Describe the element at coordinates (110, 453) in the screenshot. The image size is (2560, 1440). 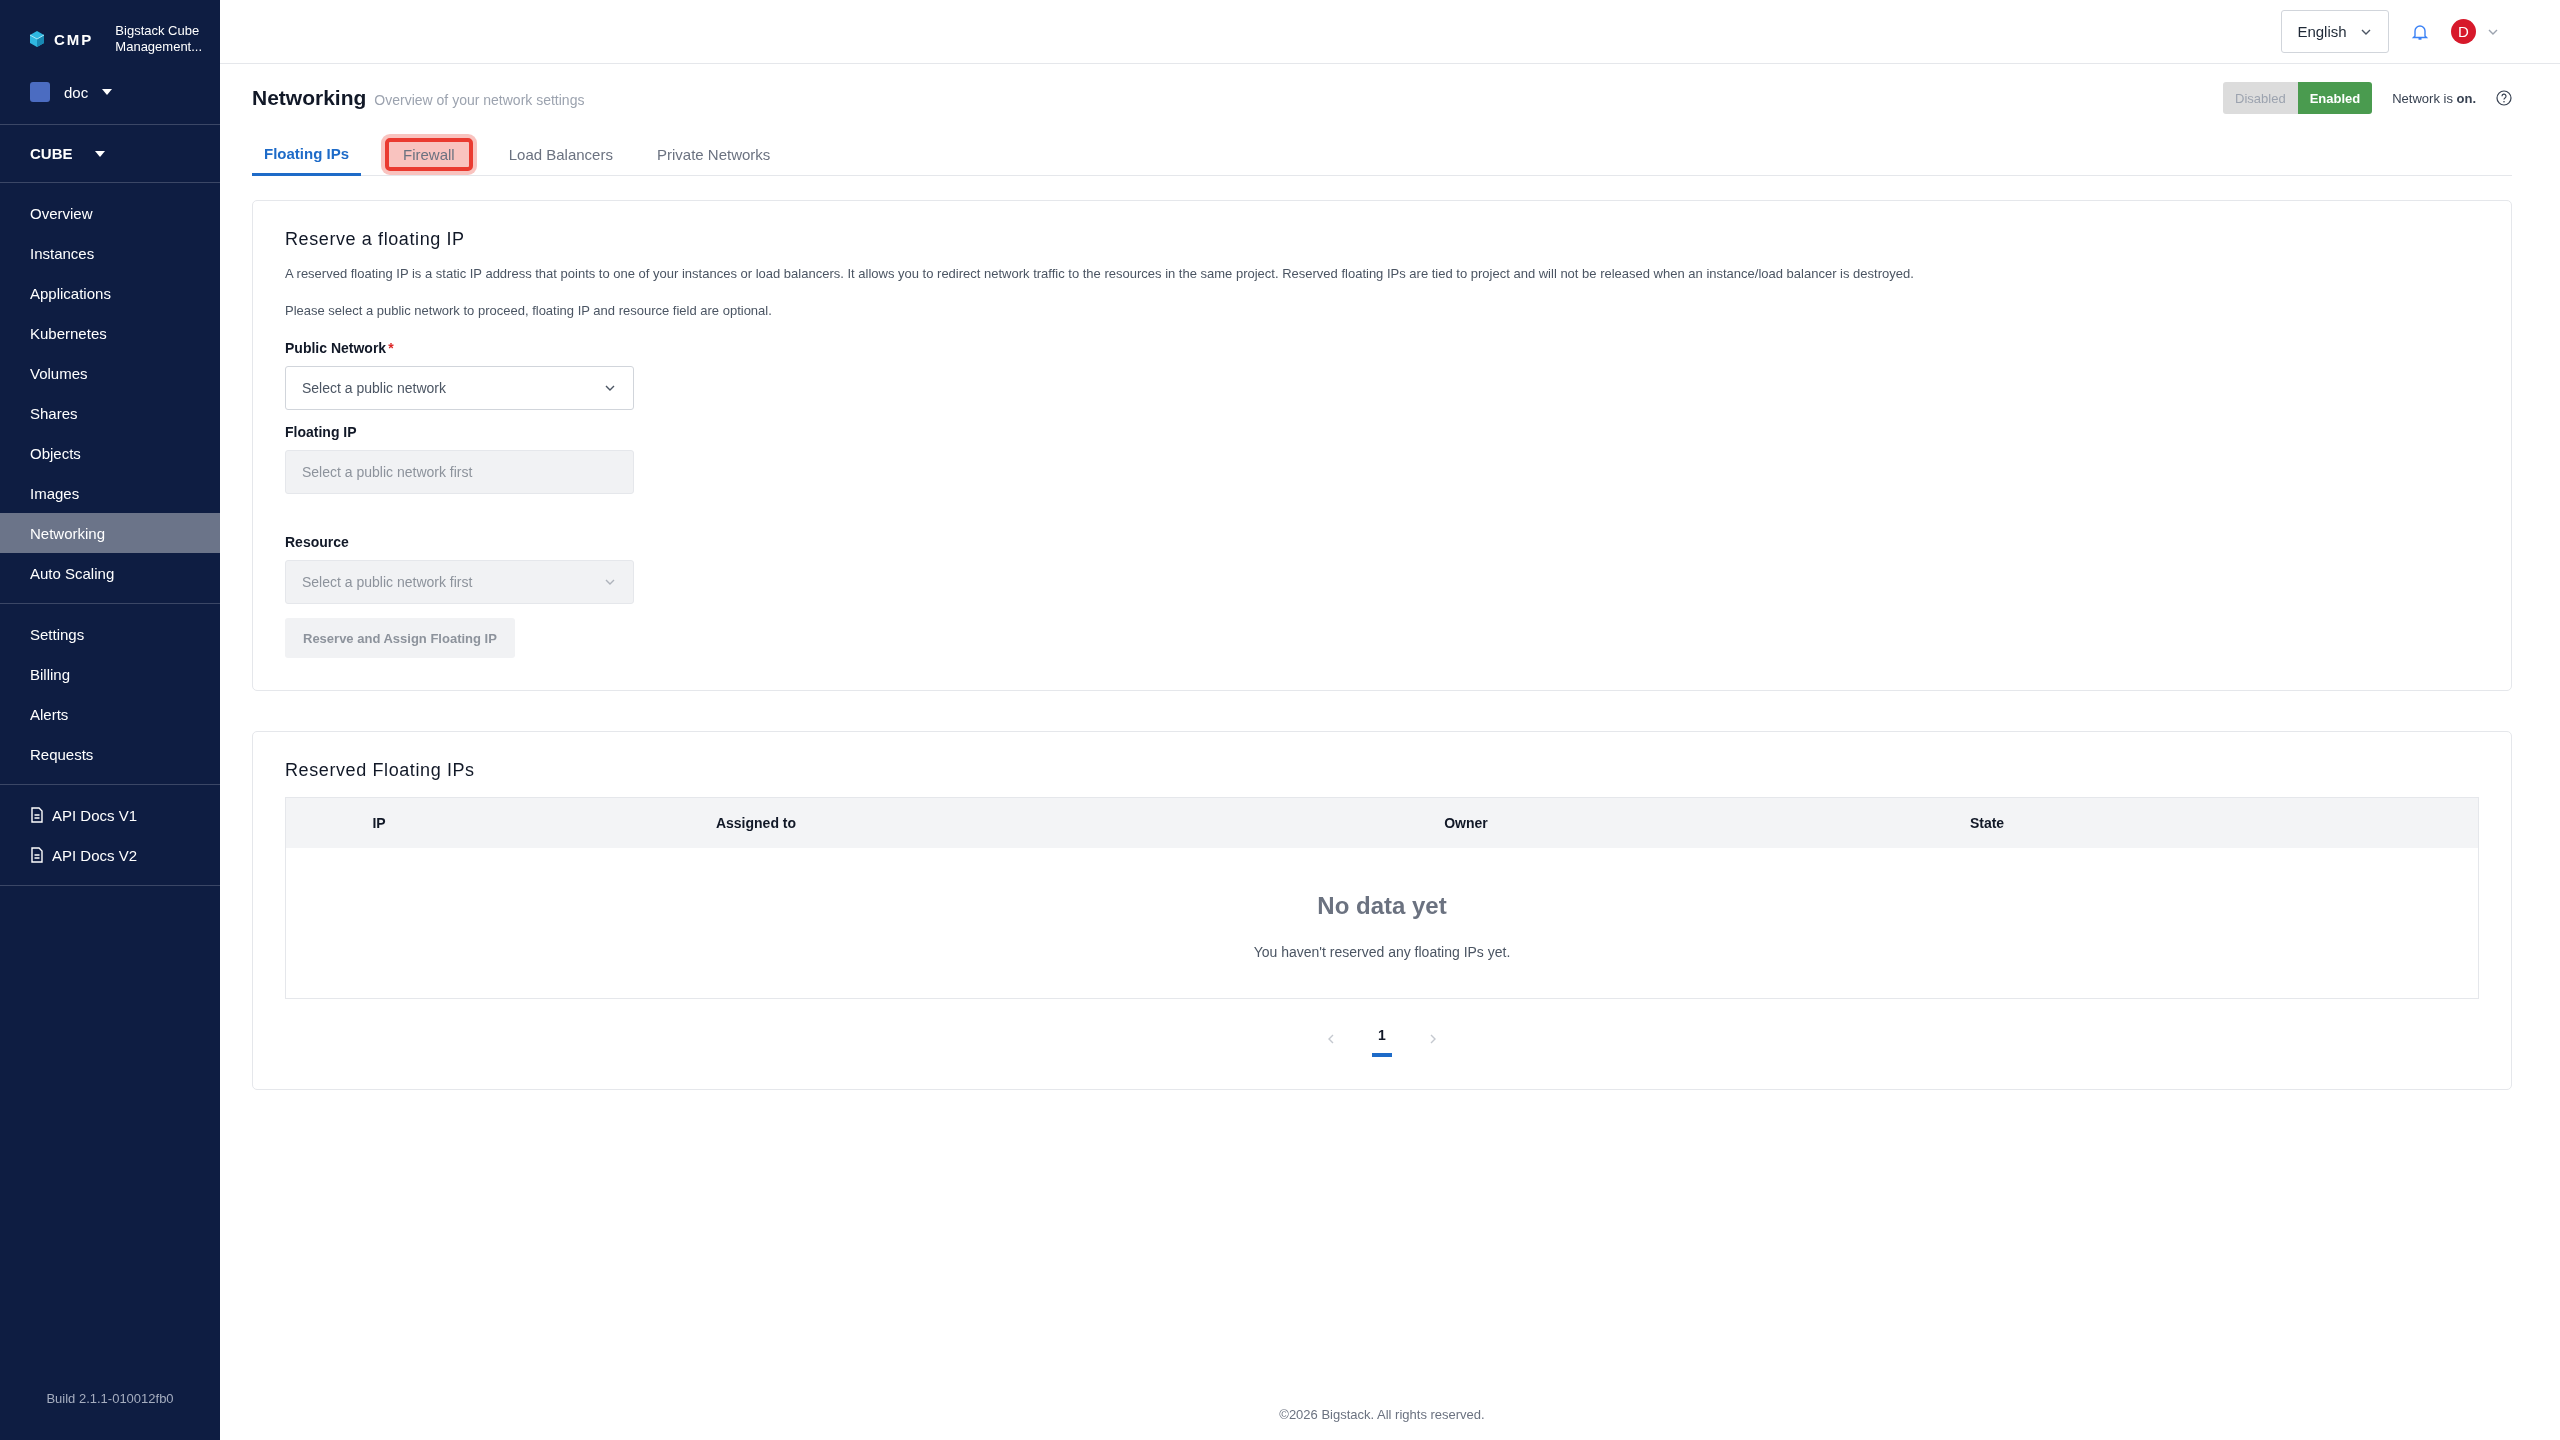
I see `nav-item: Objects` at that location.